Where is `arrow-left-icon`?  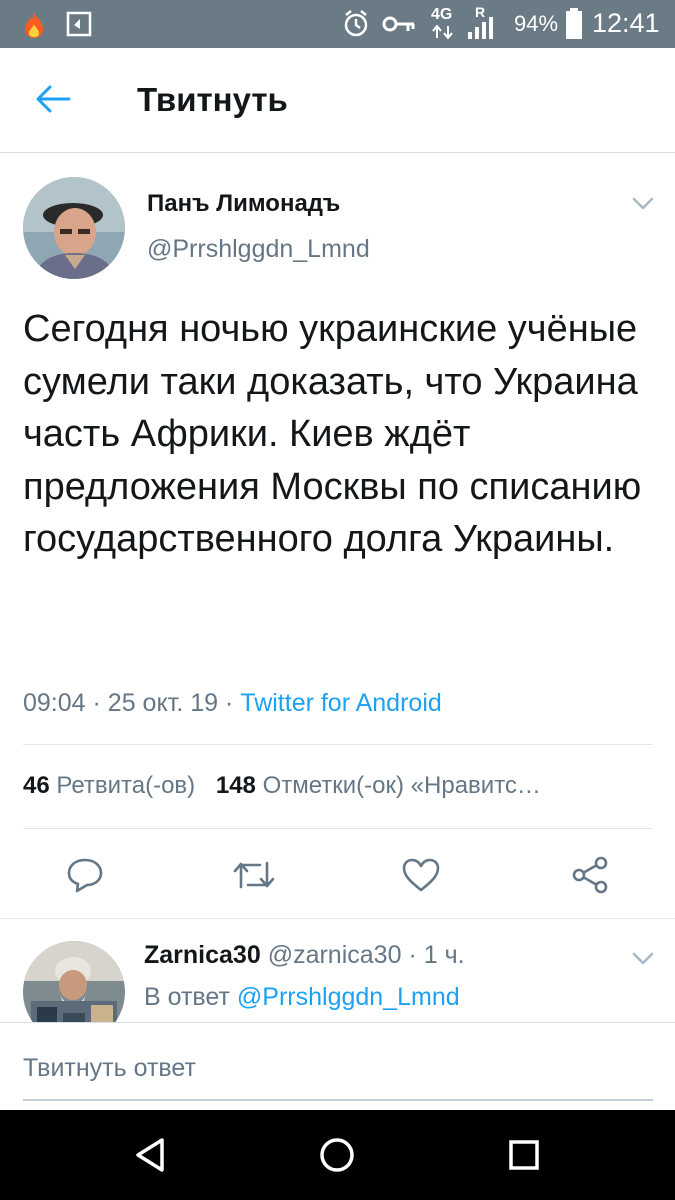
arrow-left-icon is located at coordinates (53, 99).